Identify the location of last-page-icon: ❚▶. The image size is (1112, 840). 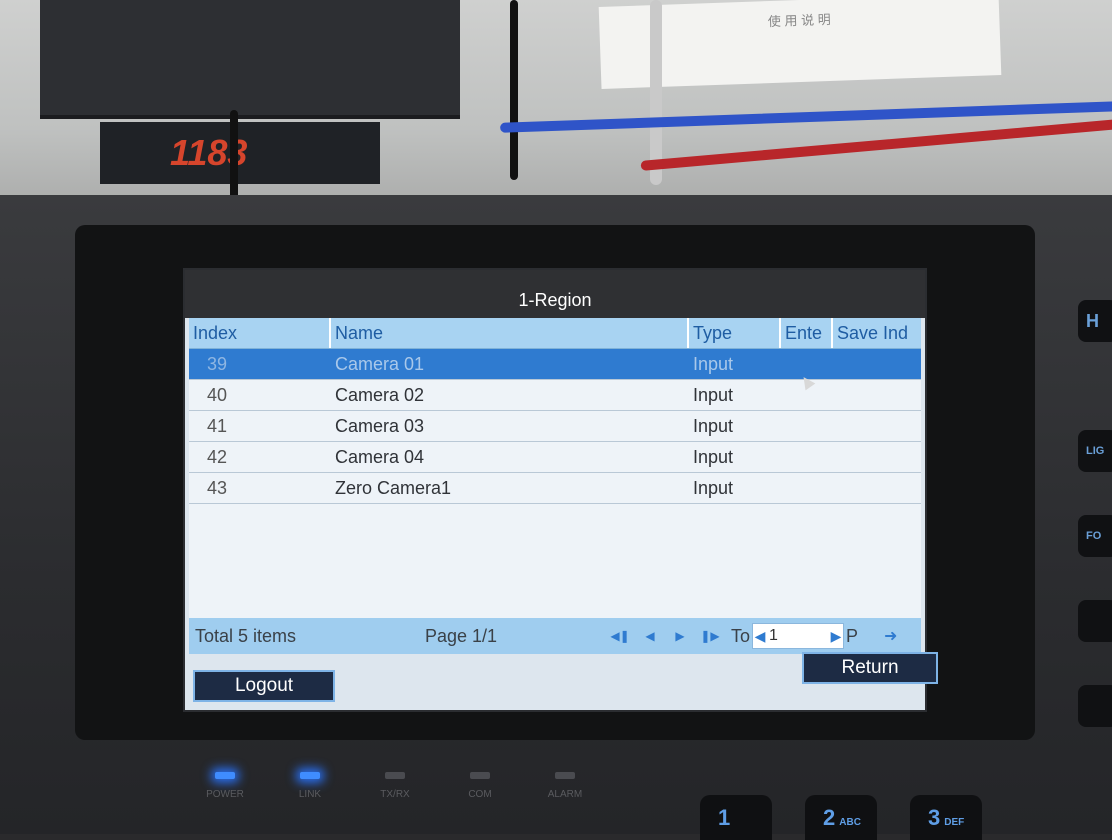
(710, 636).